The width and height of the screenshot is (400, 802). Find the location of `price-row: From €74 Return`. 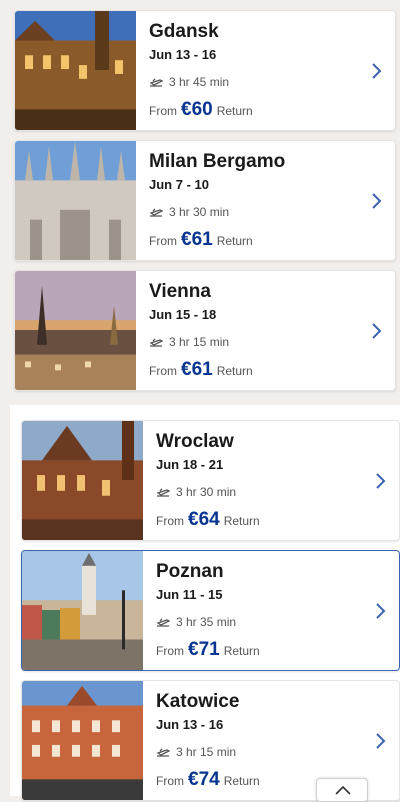

price-row: From €74 Return is located at coordinates (208, 780).